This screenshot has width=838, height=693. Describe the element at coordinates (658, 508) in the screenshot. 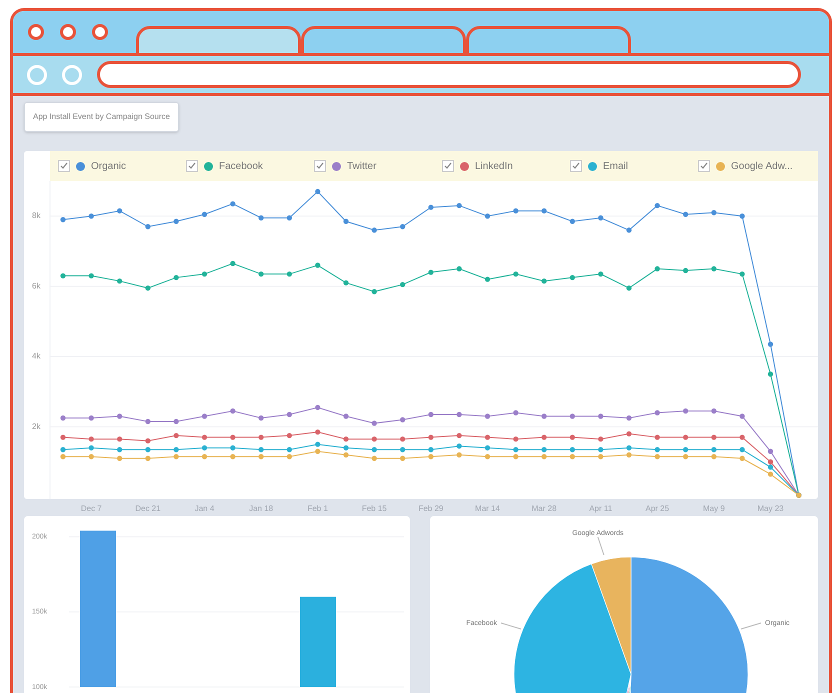

I see `x-axis-label: Apr 25` at that location.